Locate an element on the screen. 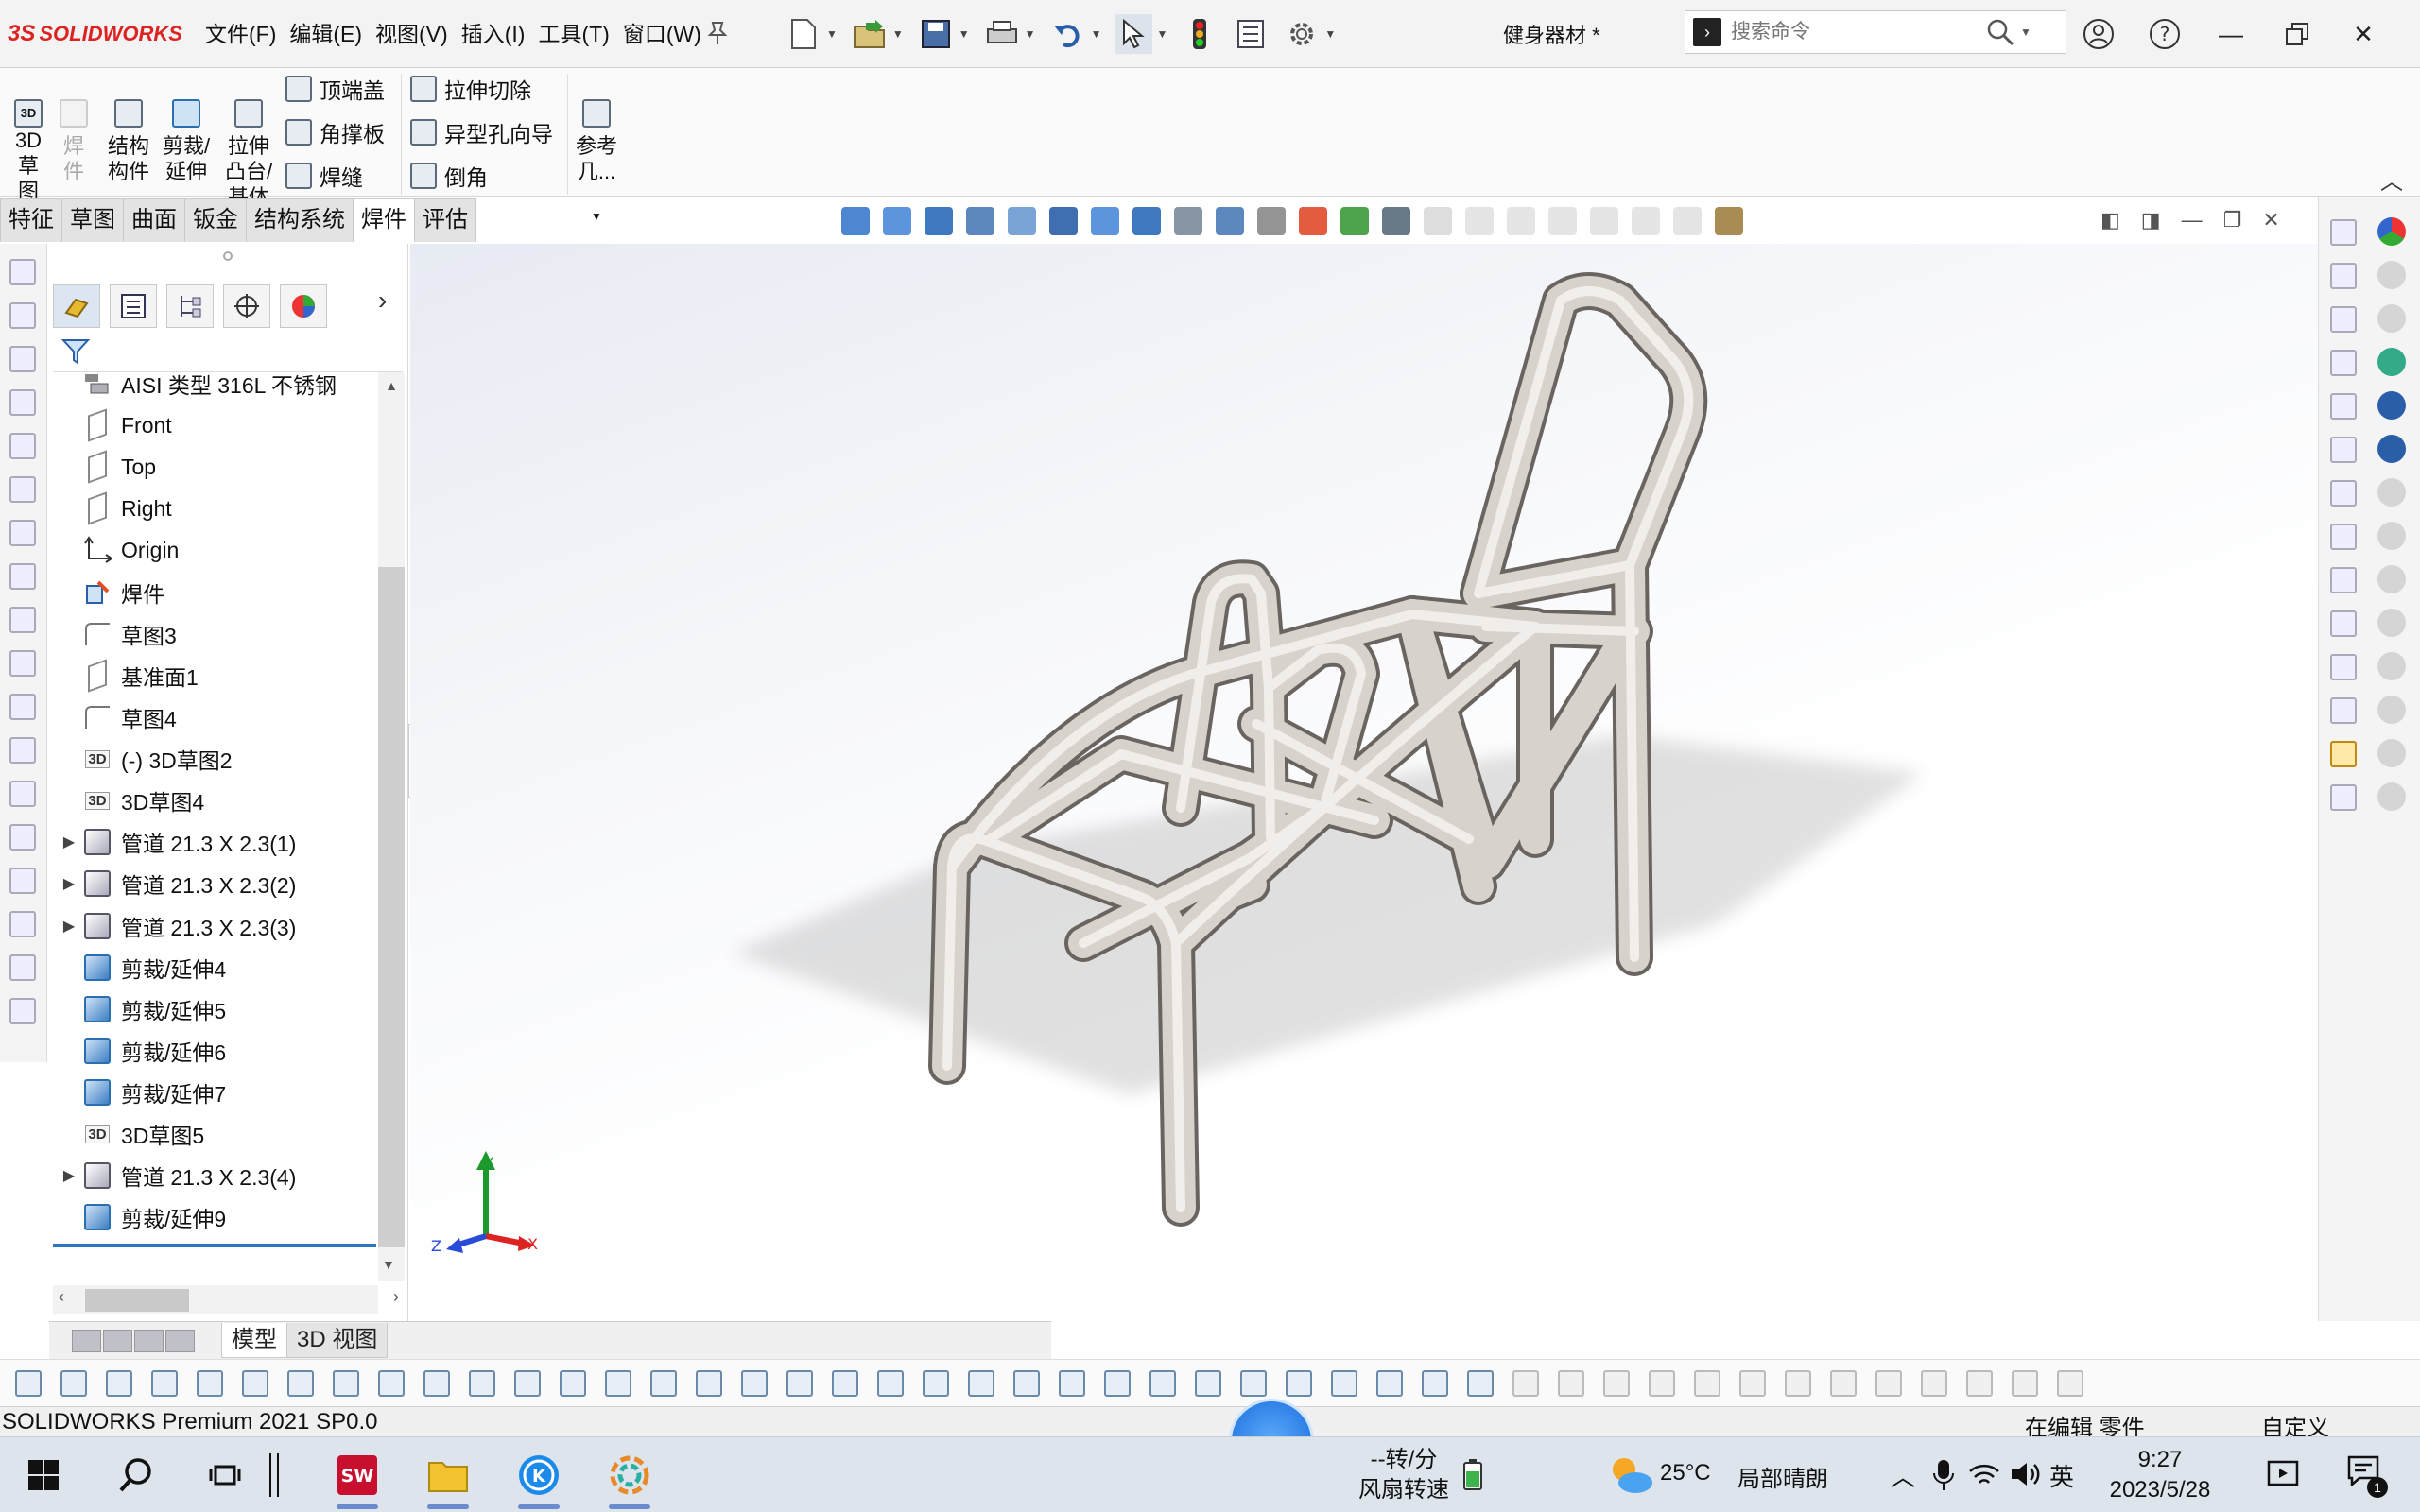 The height and width of the screenshot is (1512, 2420). tree-item: 3D 3D草图4 is located at coordinates (218, 800).